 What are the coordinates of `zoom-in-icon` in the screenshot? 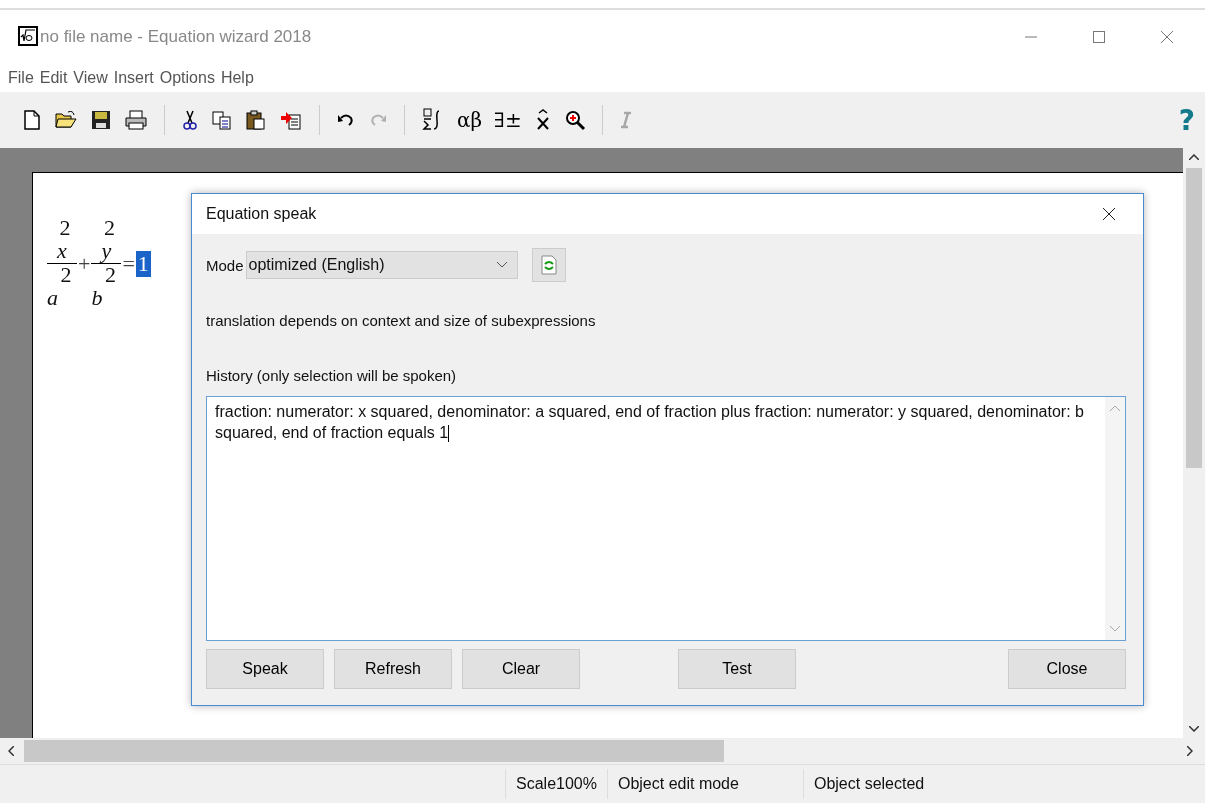 It's located at (574, 120).